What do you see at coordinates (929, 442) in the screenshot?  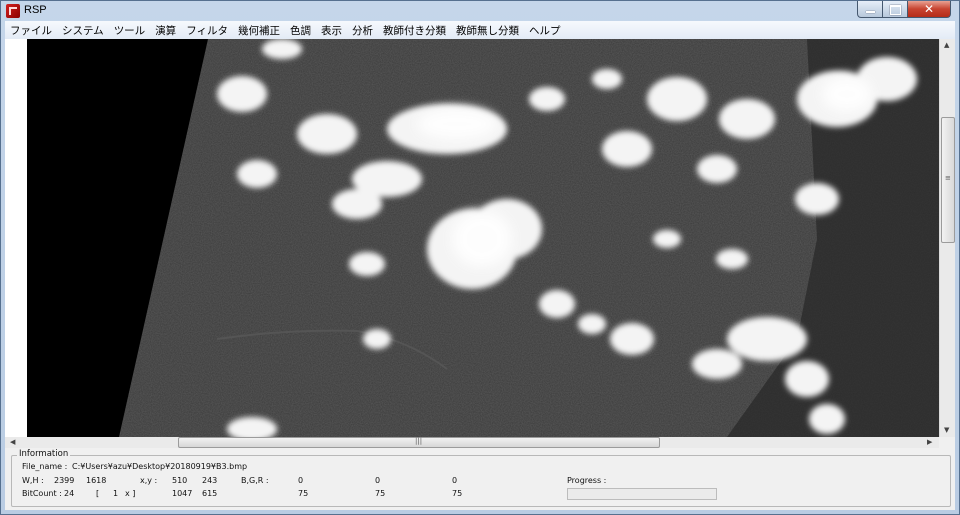 I see `scroll-right-icon: ▶` at bounding box center [929, 442].